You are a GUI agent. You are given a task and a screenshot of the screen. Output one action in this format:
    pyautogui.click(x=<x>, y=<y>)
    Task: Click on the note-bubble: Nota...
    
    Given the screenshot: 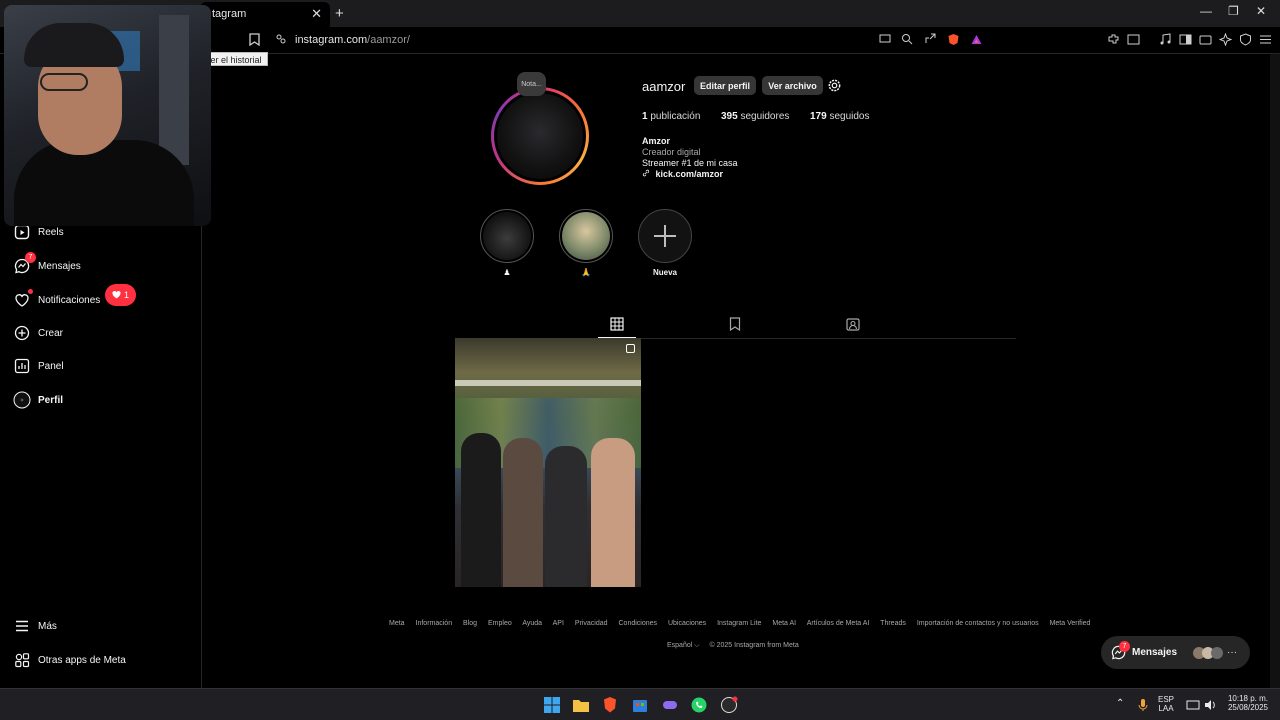 What is the action you would take?
    pyautogui.click(x=531, y=84)
    